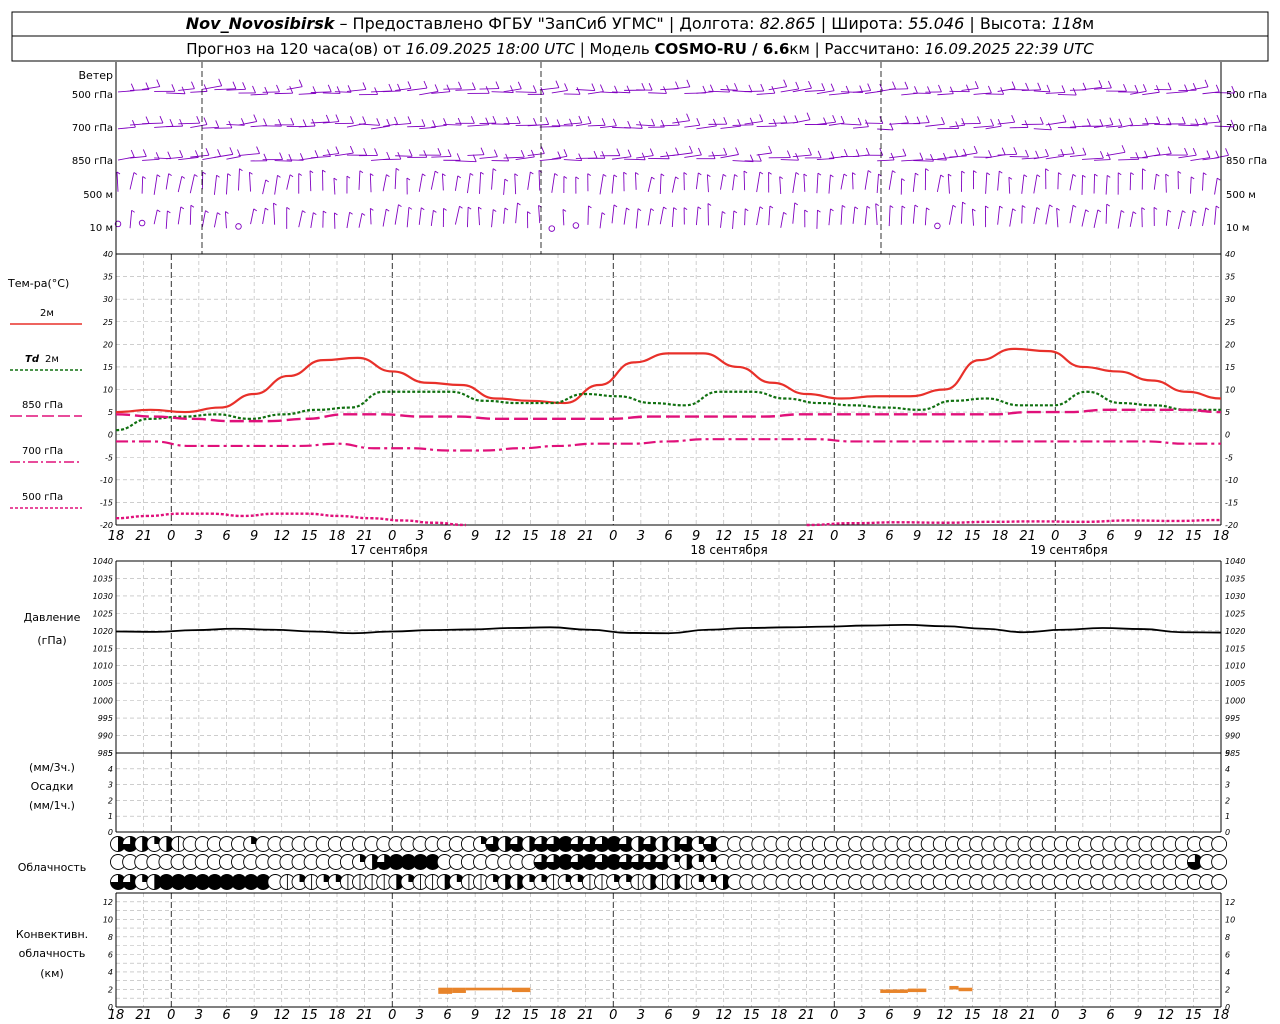 Image resolution: width=1280 pixels, height=1024 pixels. What do you see at coordinates (613, 536) in the screenshot?
I see `x-tick-label: 0` at bounding box center [613, 536].